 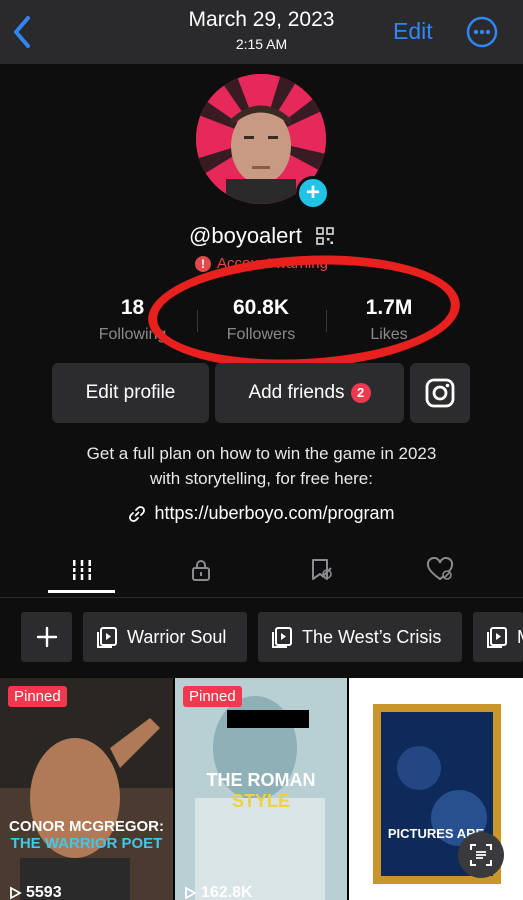 I want to click on video-thumbnail: Pinned THE ROMAN STYLE 162.8K, so click(x=261, y=789).